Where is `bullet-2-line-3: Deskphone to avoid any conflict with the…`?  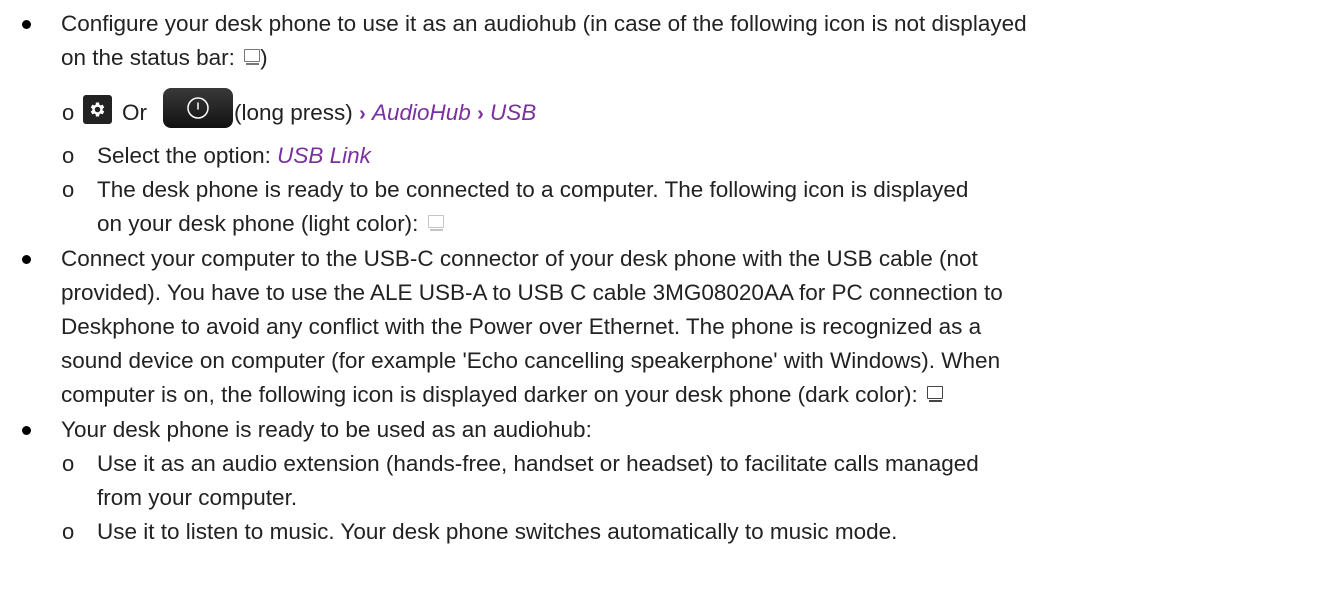 bullet-2-line-3: Deskphone to avoid any conflict with the… is located at coordinates (521, 326).